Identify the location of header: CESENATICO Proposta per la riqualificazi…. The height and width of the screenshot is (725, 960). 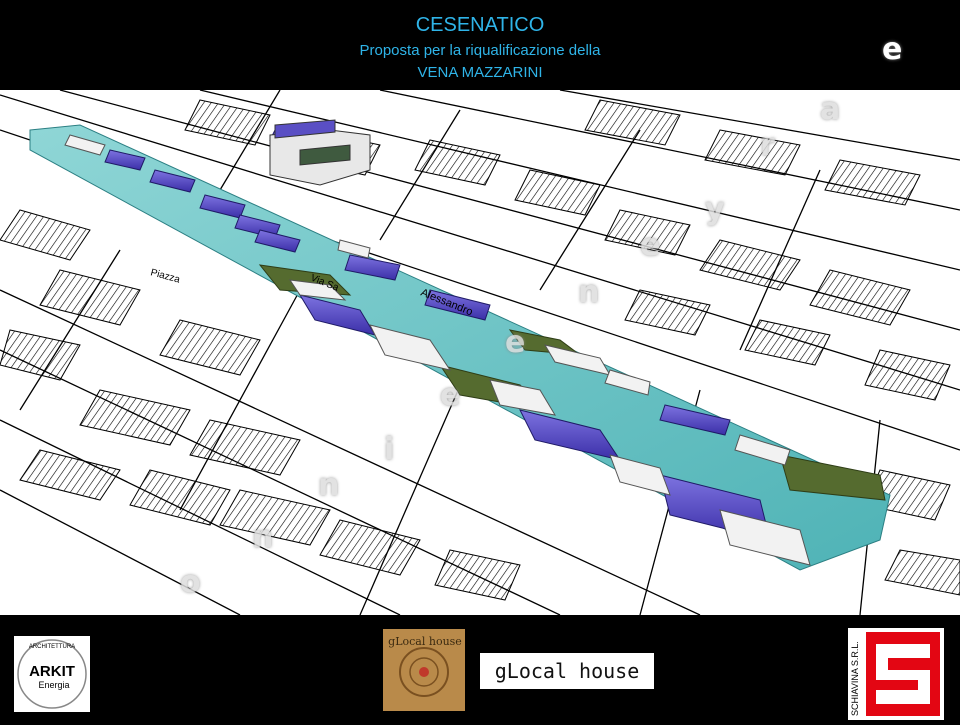
(480, 45).